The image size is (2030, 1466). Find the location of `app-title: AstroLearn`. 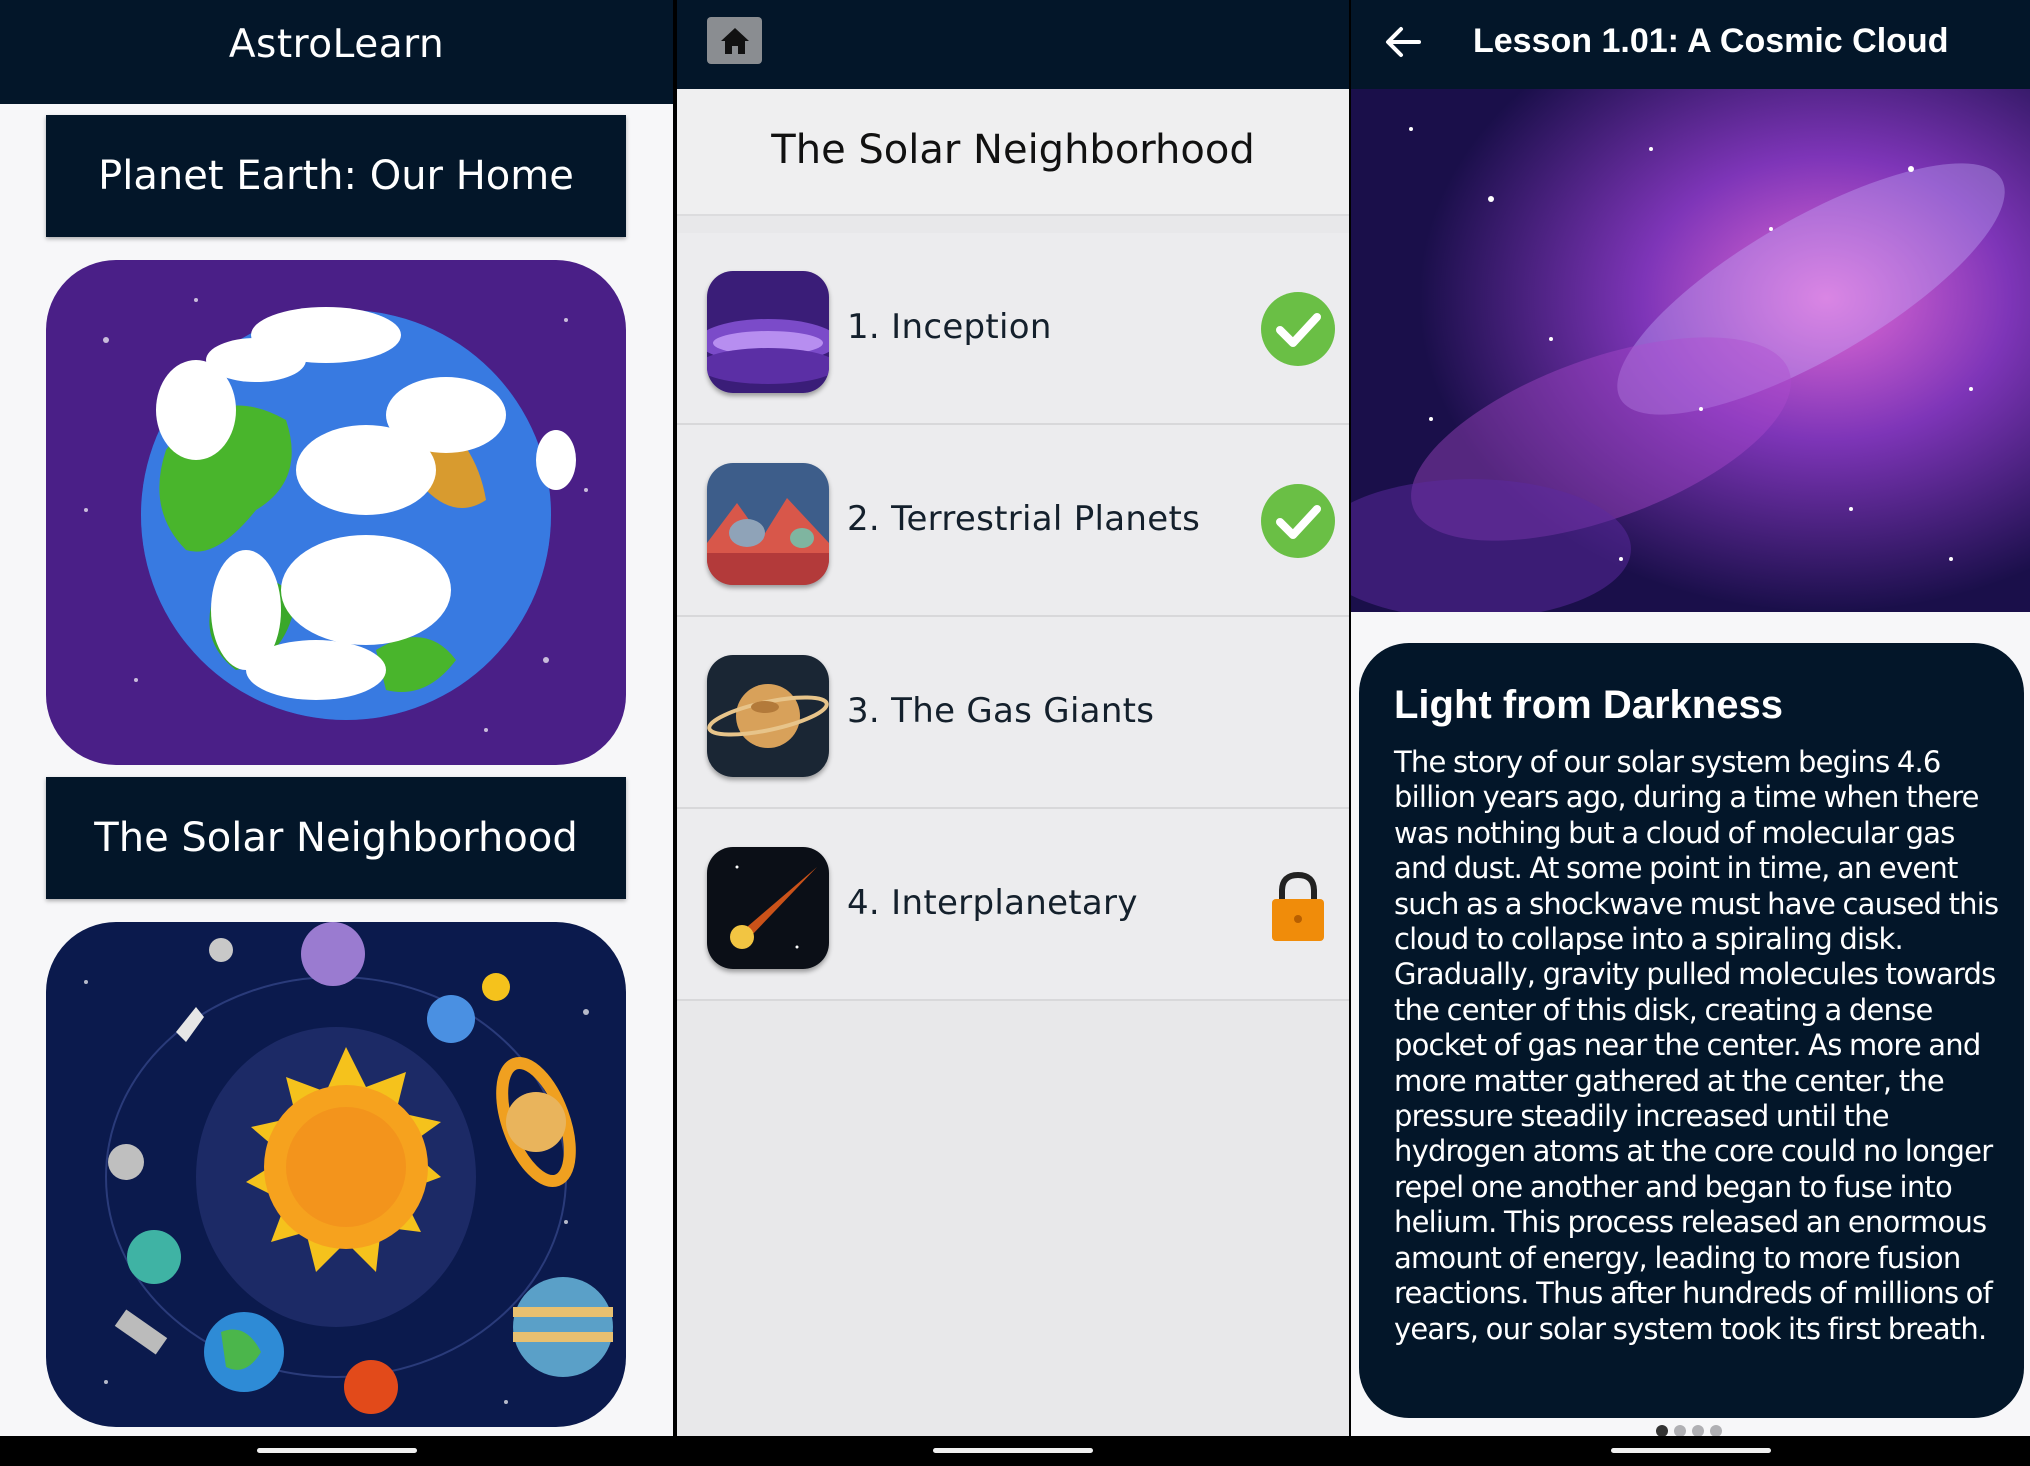

app-title: AstroLearn is located at coordinates (336, 44).